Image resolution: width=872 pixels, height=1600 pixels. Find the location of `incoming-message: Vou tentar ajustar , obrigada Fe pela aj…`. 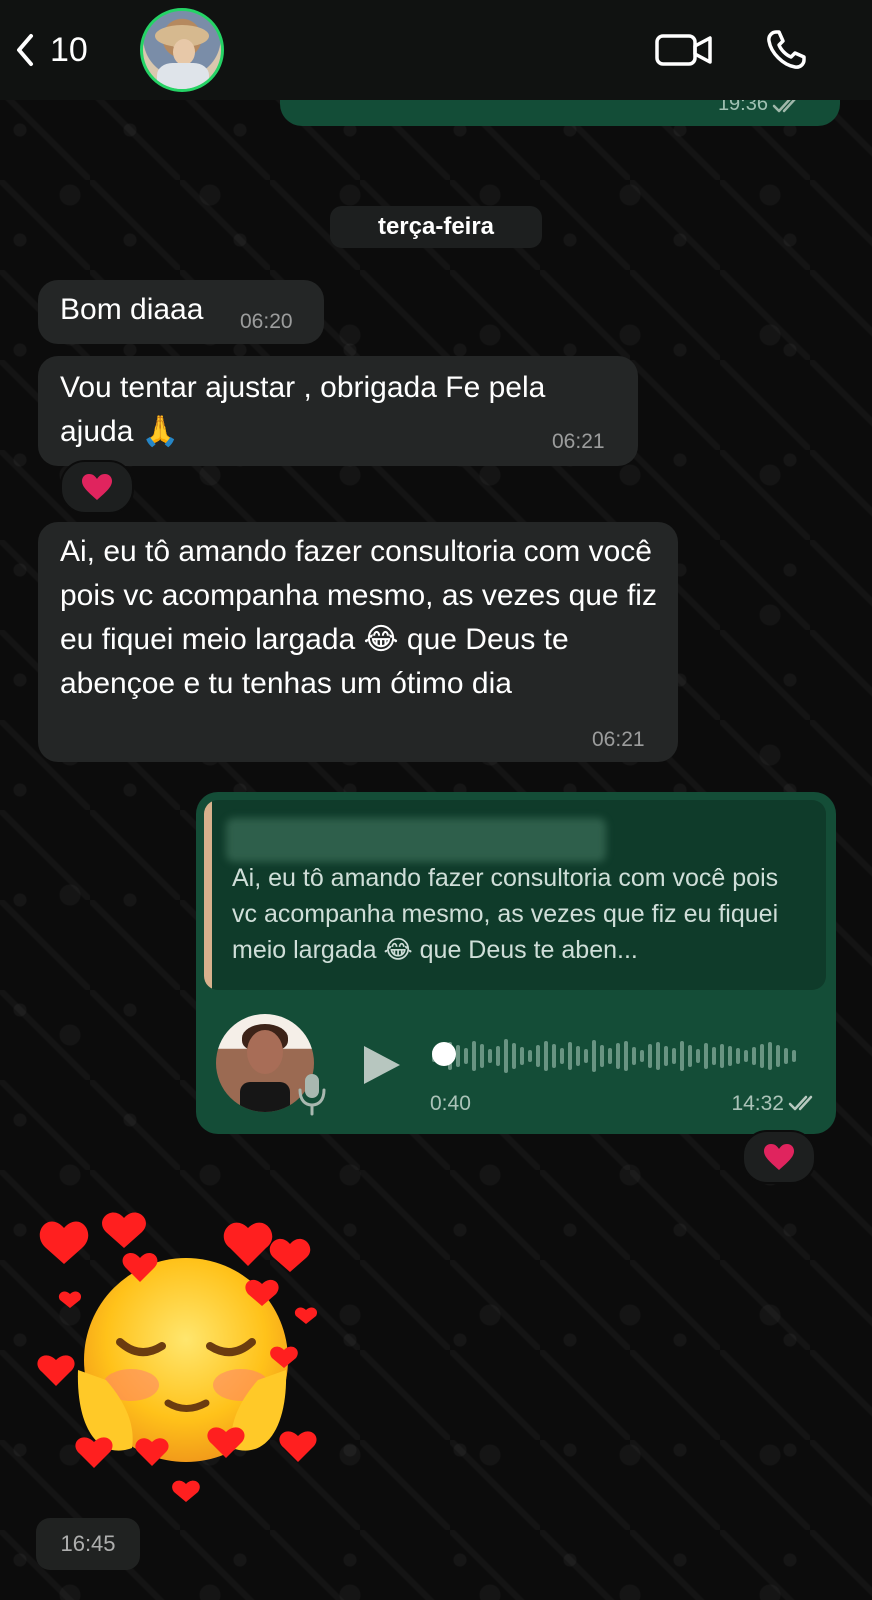

incoming-message: Vou tentar ajustar , obrigada Fe pela aj… is located at coordinates (338, 411).